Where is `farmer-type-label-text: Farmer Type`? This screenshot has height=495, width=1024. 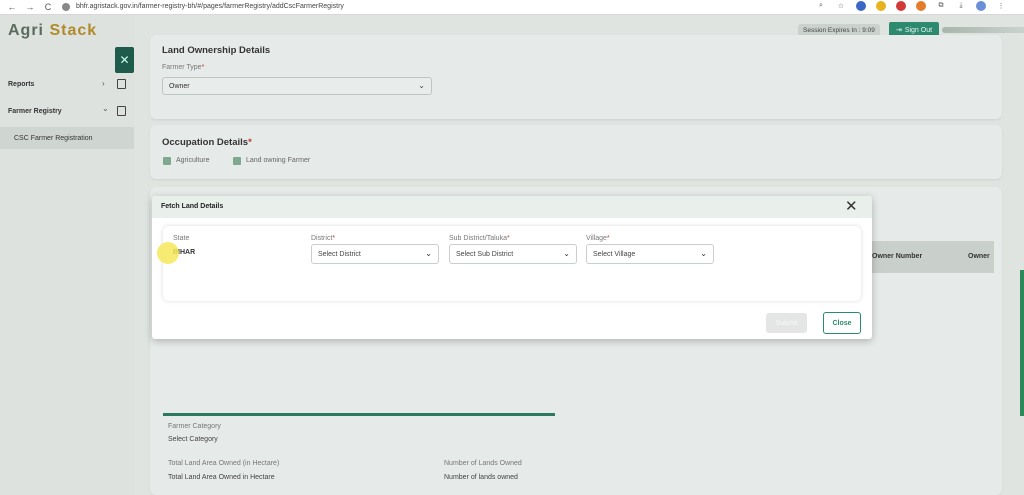
farmer-type-label-text: Farmer Type is located at coordinates (182, 67).